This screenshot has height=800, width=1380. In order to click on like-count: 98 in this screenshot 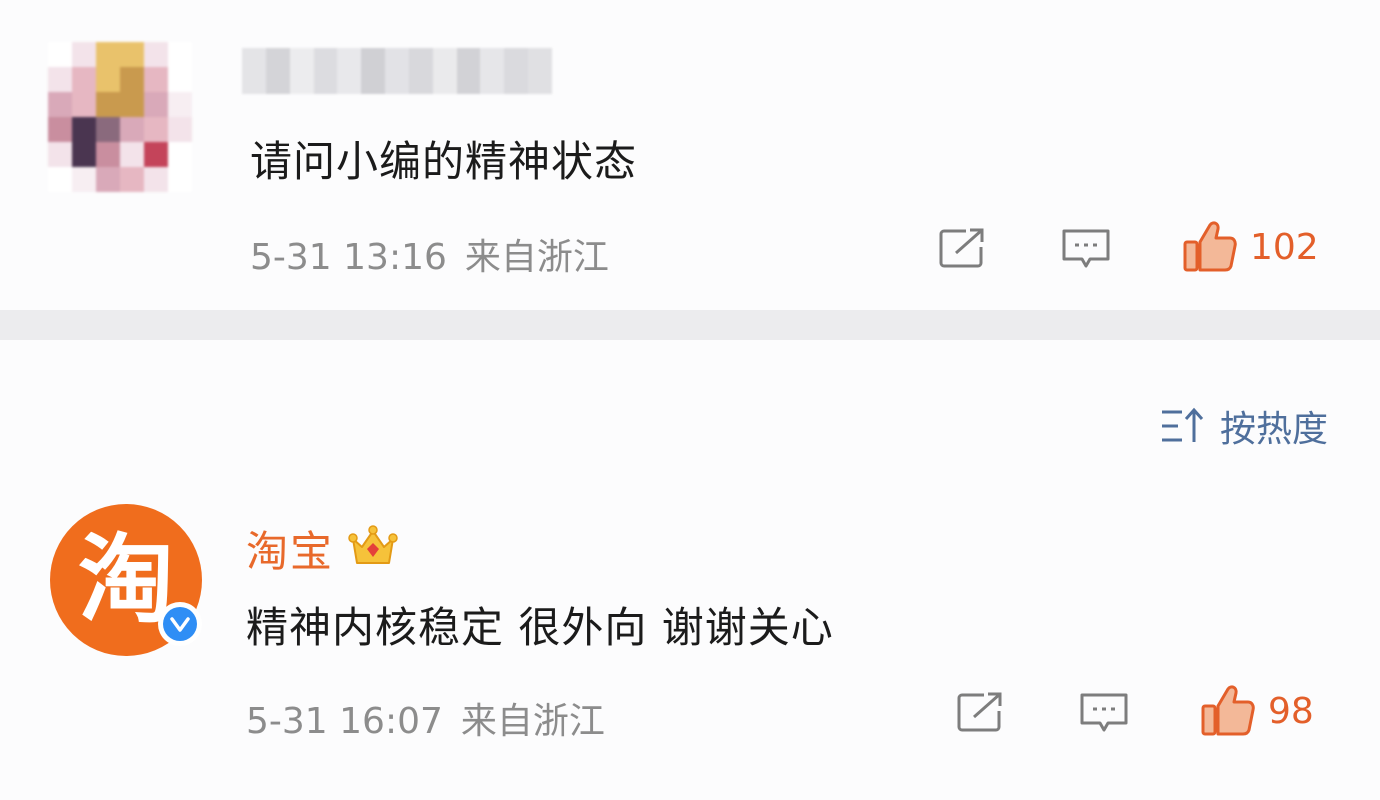, I will do `click(1291, 711)`.